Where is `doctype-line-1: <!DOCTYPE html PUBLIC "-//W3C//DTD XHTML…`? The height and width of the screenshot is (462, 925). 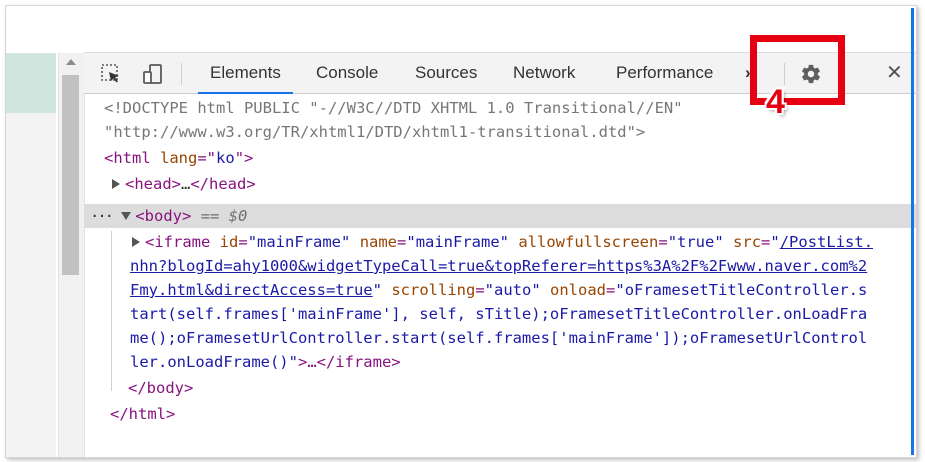
doctype-line-1: <!DOCTYPE html PUBLIC "-//W3C//DTD XHTML… is located at coordinates (393, 108).